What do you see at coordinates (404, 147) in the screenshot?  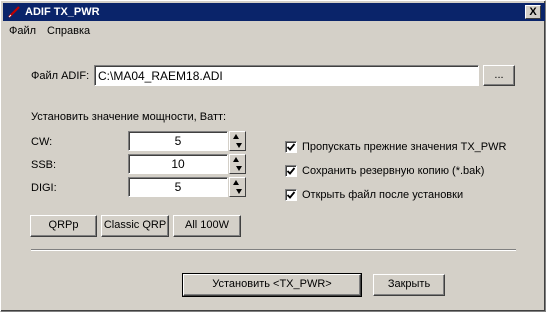 I see `skip-existing-label: Пропускать прежние значения TX_PWR` at bounding box center [404, 147].